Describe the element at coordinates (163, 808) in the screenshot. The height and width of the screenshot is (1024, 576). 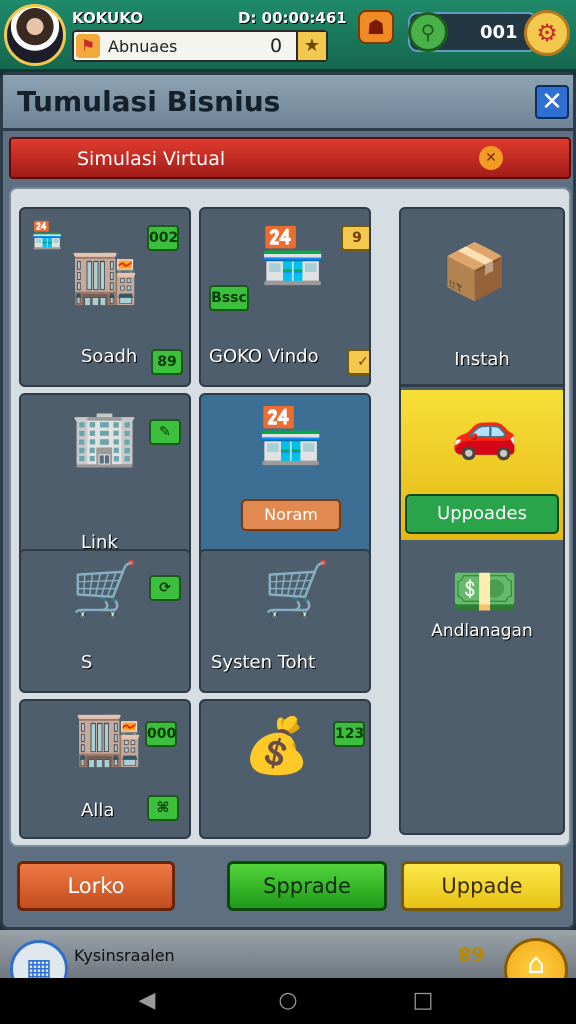
I see `cell-badge-bottom: ⌘` at that location.